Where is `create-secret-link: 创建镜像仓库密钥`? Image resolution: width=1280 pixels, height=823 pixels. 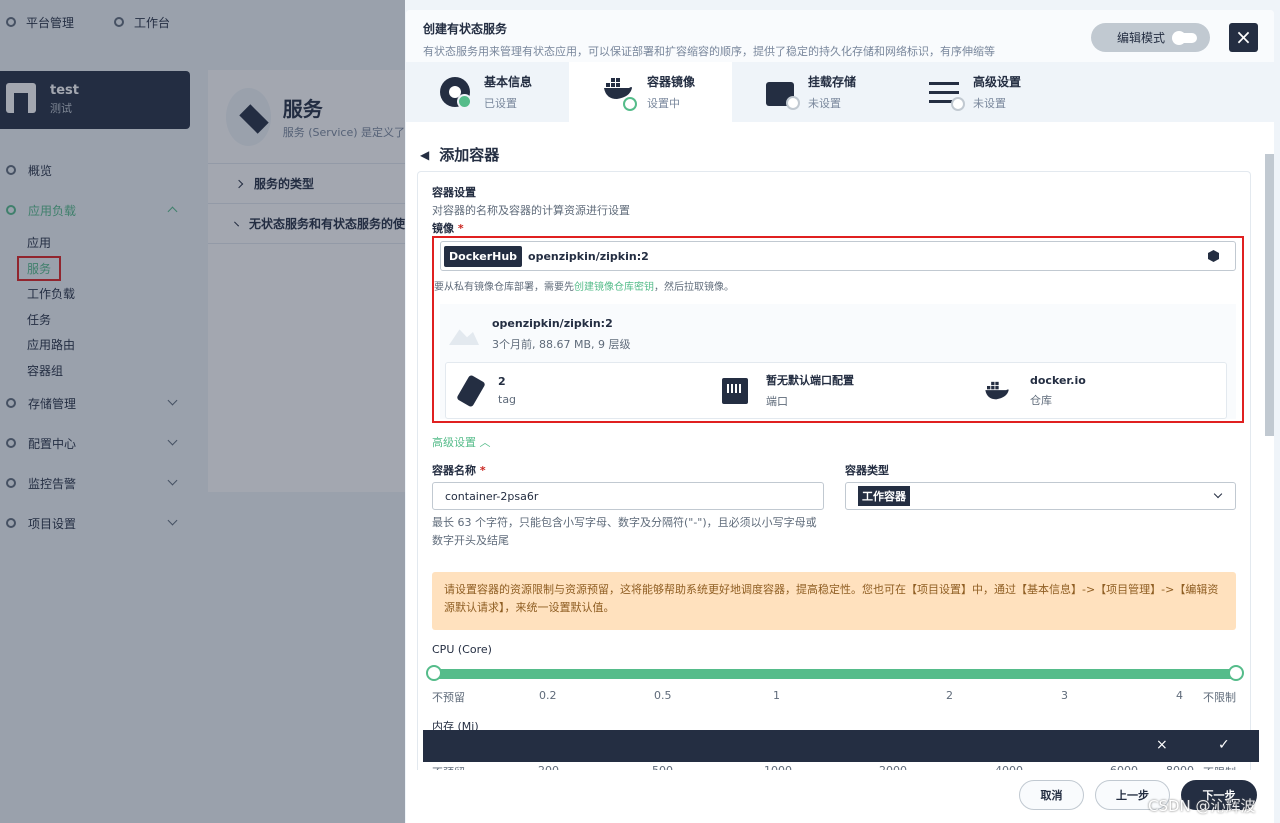 create-secret-link: 创建镜像仓库密钥 is located at coordinates (614, 287).